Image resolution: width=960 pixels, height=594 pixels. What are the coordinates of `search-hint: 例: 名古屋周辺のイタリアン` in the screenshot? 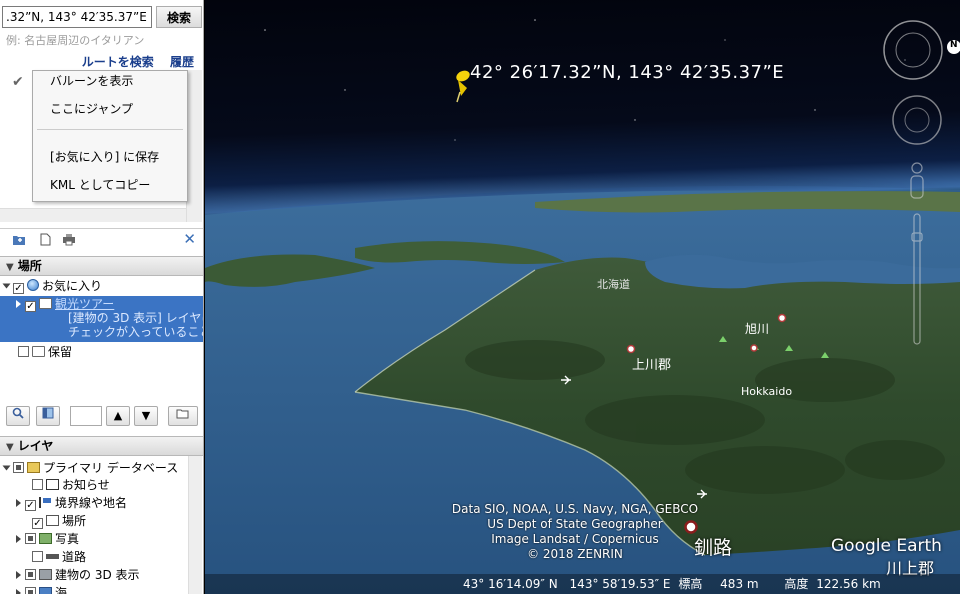 It's located at (75, 40).